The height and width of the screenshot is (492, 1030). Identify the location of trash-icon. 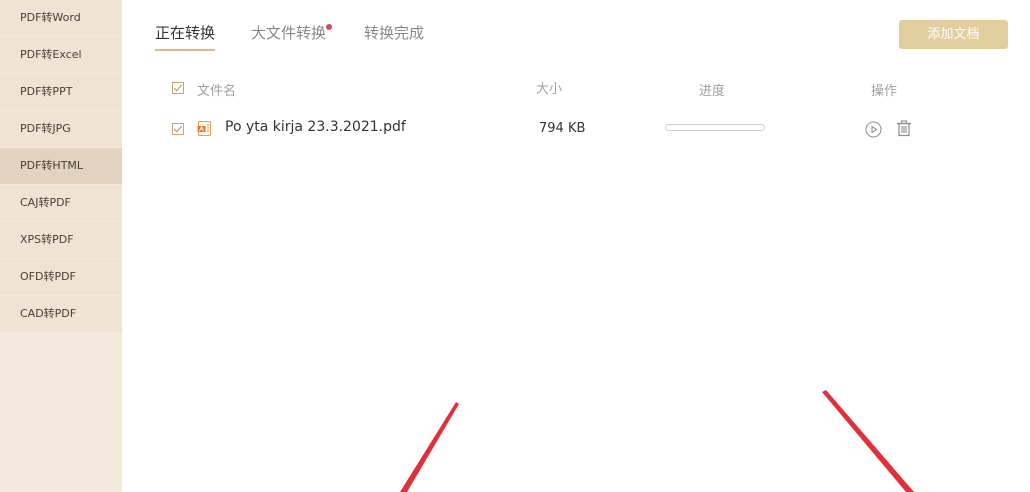
(904, 128).